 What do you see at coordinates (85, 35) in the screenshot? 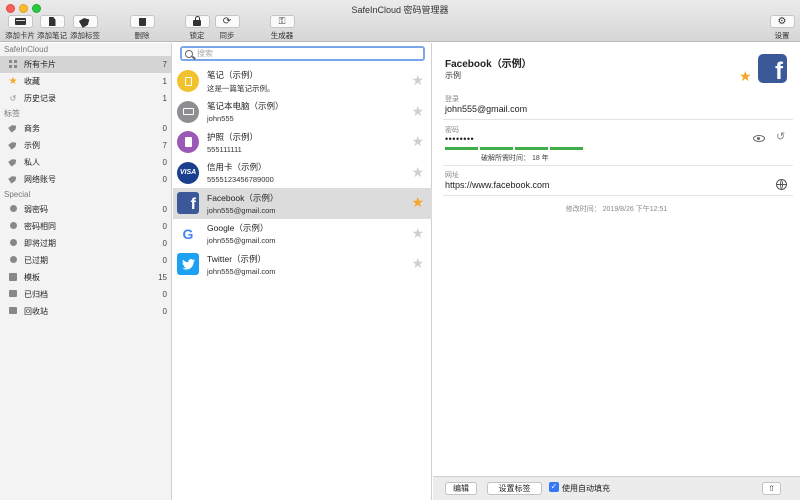
I see `add-tag-label: 添加标签` at bounding box center [85, 35].